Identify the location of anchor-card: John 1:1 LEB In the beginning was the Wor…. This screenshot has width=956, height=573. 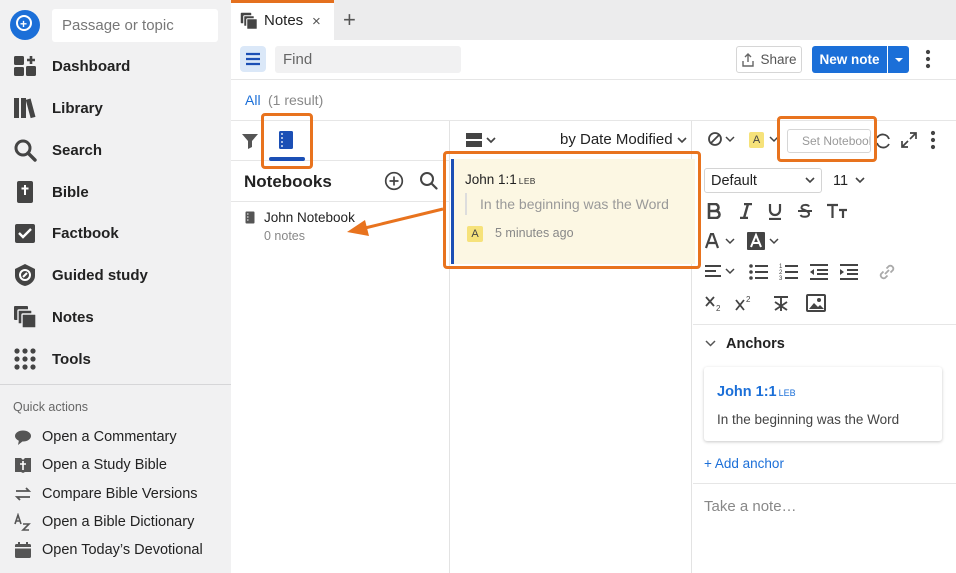
(823, 404).